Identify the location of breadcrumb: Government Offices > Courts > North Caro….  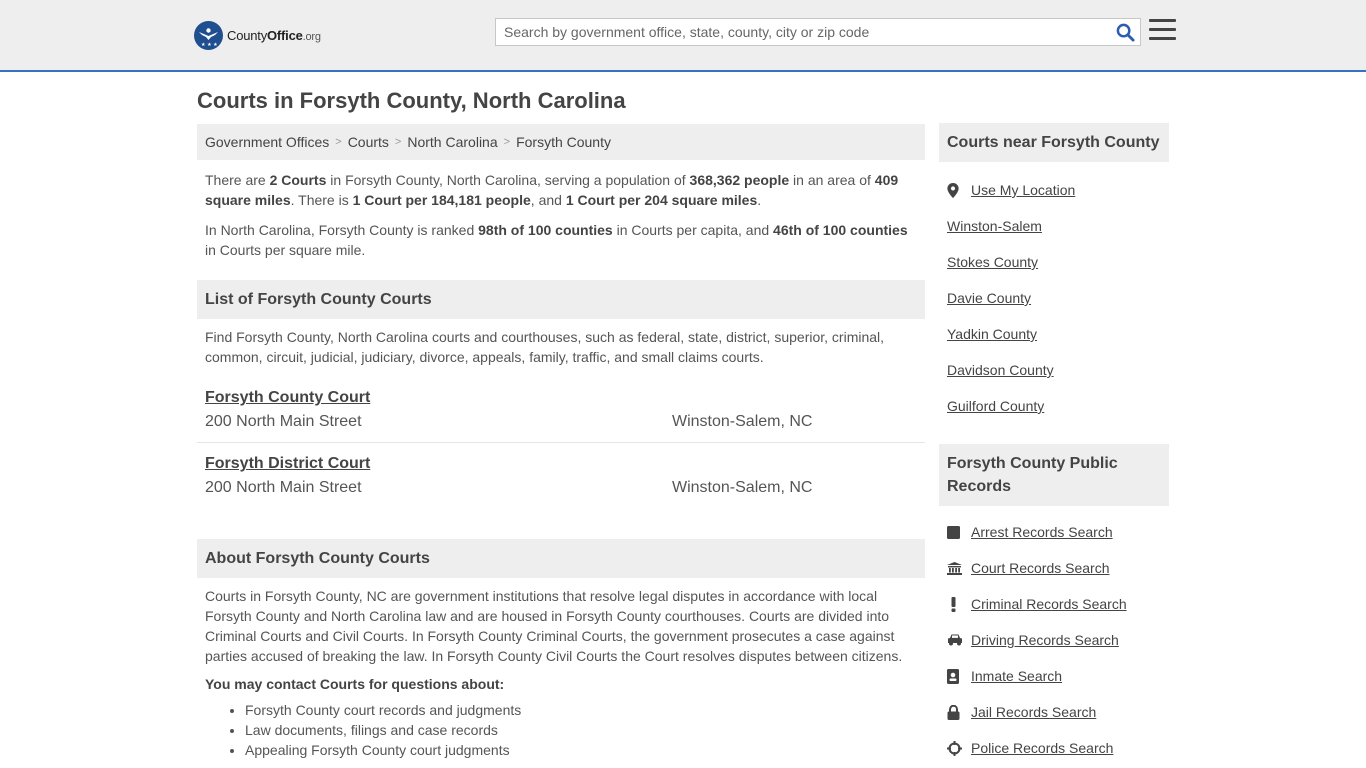
(561, 142).